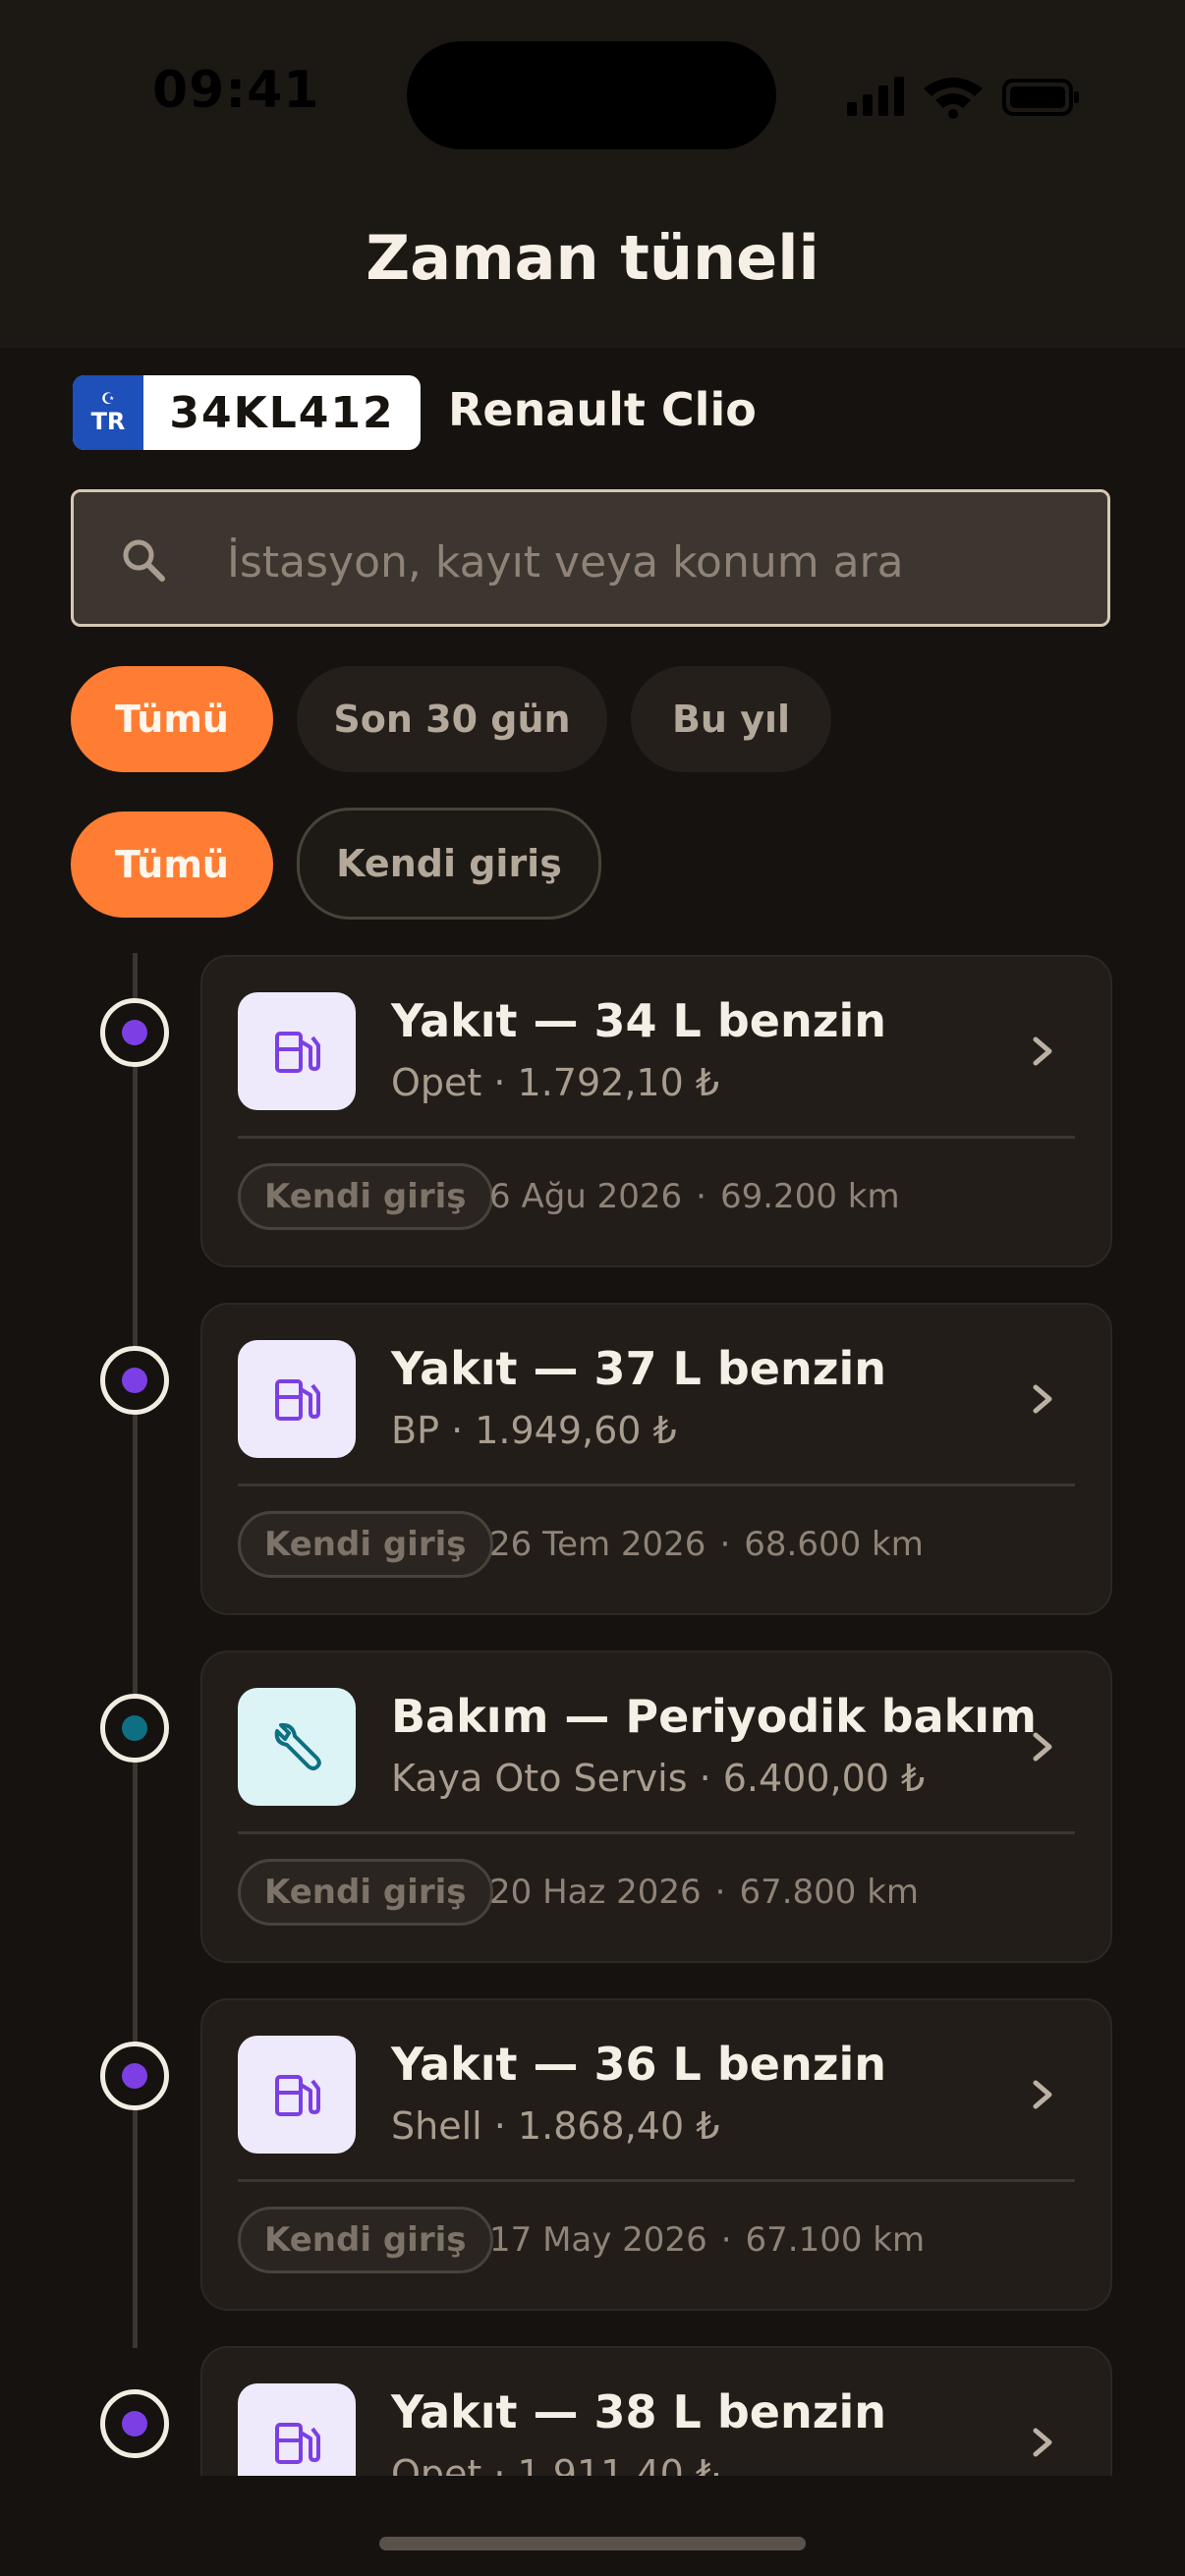 The width and height of the screenshot is (1185, 2576). I want to click on filter-source-manual-entry: Kendi giriş, so click(449, 864).